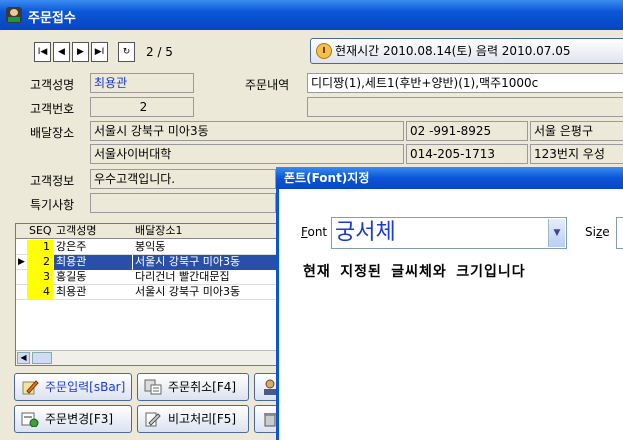 This screenshot has width=623, height=440. What do you see at coordinates (80, 52) in the screenshot?
I see `next-record-button: ▶` at bounding box center [80, 52].